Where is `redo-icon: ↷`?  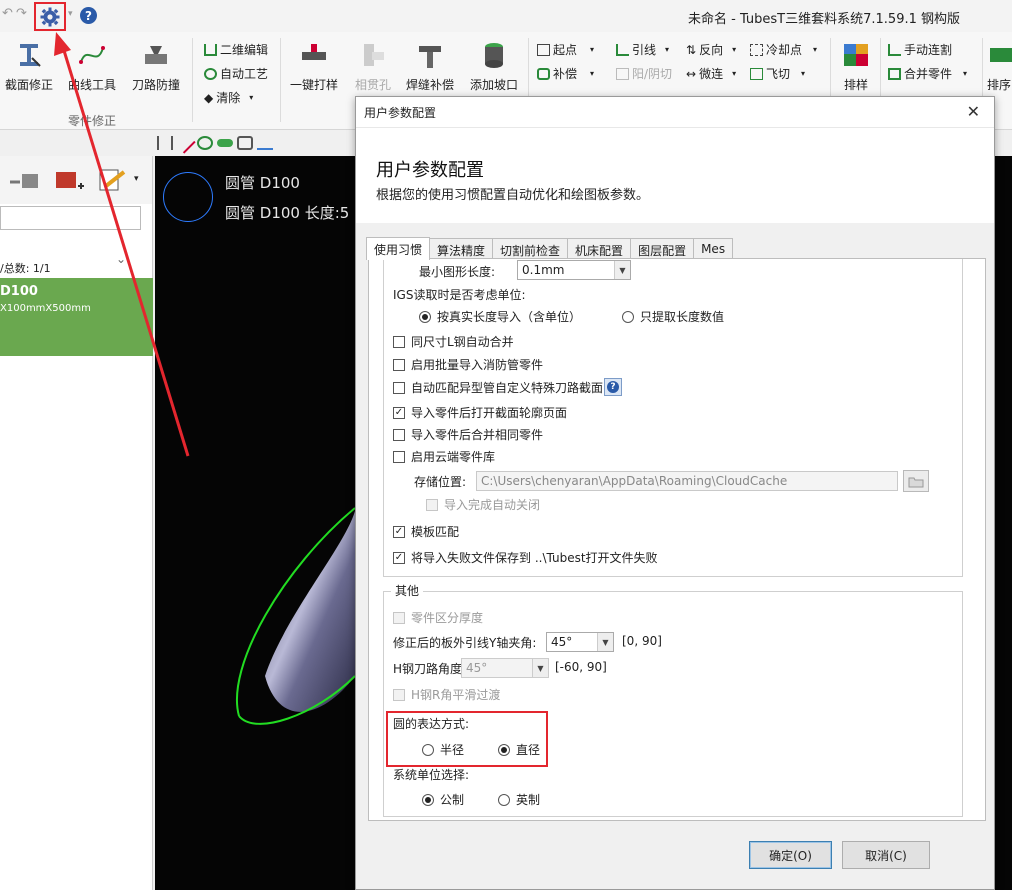 redo-icon: ↷ is located at coordinates (21, 13).